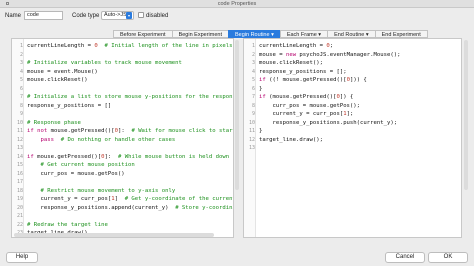 The height and width of the screenshot is (266, 474). I want to click on code-line: 5 if ((! mouse.getPressed()[0])) {, so click(352, 80).